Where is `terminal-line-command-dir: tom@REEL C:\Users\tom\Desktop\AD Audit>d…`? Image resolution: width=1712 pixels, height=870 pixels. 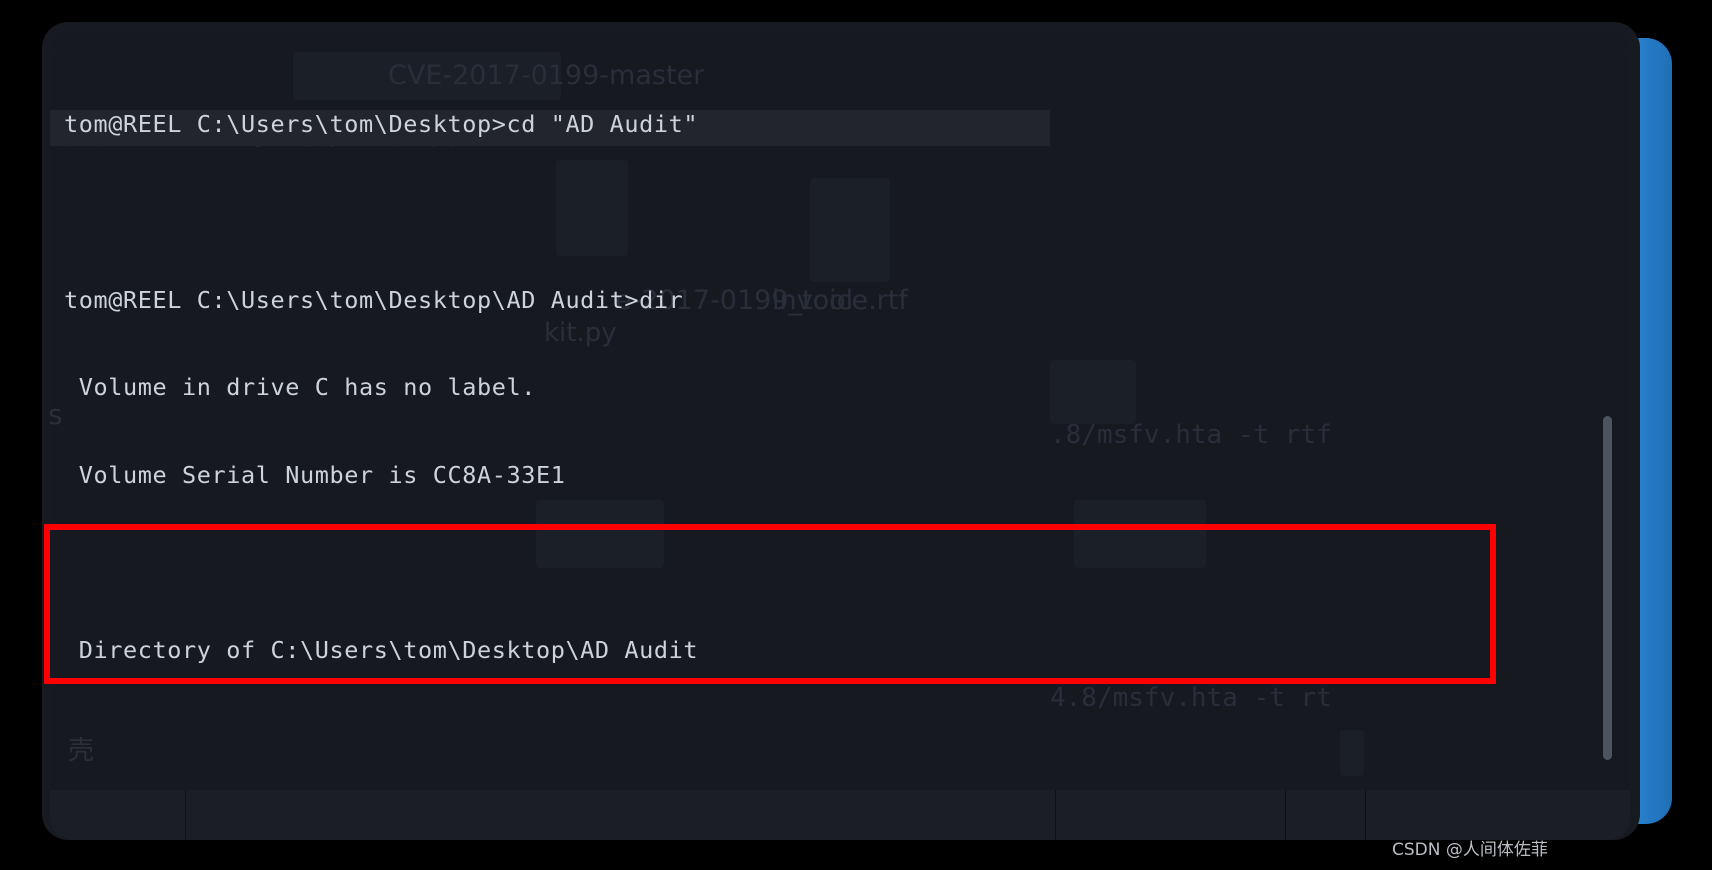
terminal-line-command-dir: tom@REEL C:\Users\tom\Desktop\AD Audit>d… is located at coordinates (374, 299).